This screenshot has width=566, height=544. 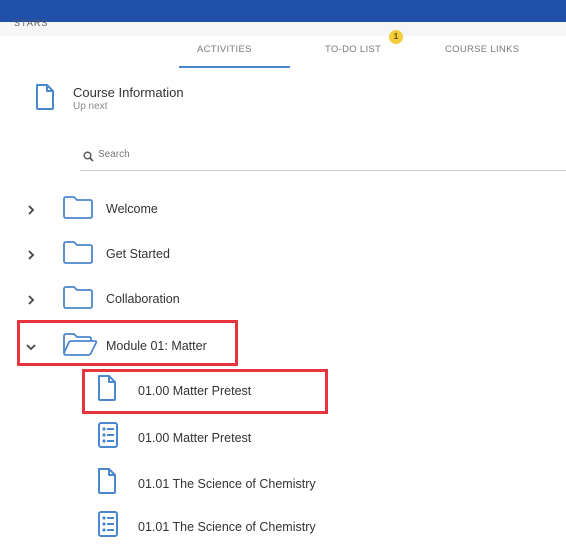 I want to click on search-input, so click(x=248, y=154).